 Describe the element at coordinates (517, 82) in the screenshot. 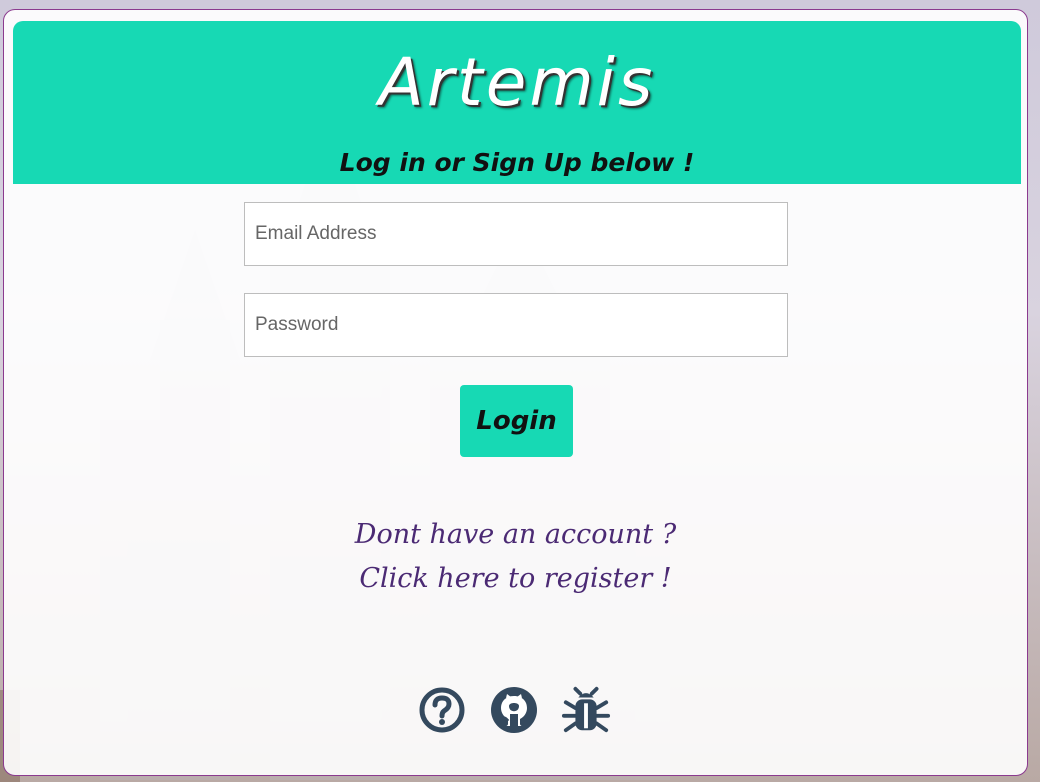

I see `app-title: Artemis` at that location.